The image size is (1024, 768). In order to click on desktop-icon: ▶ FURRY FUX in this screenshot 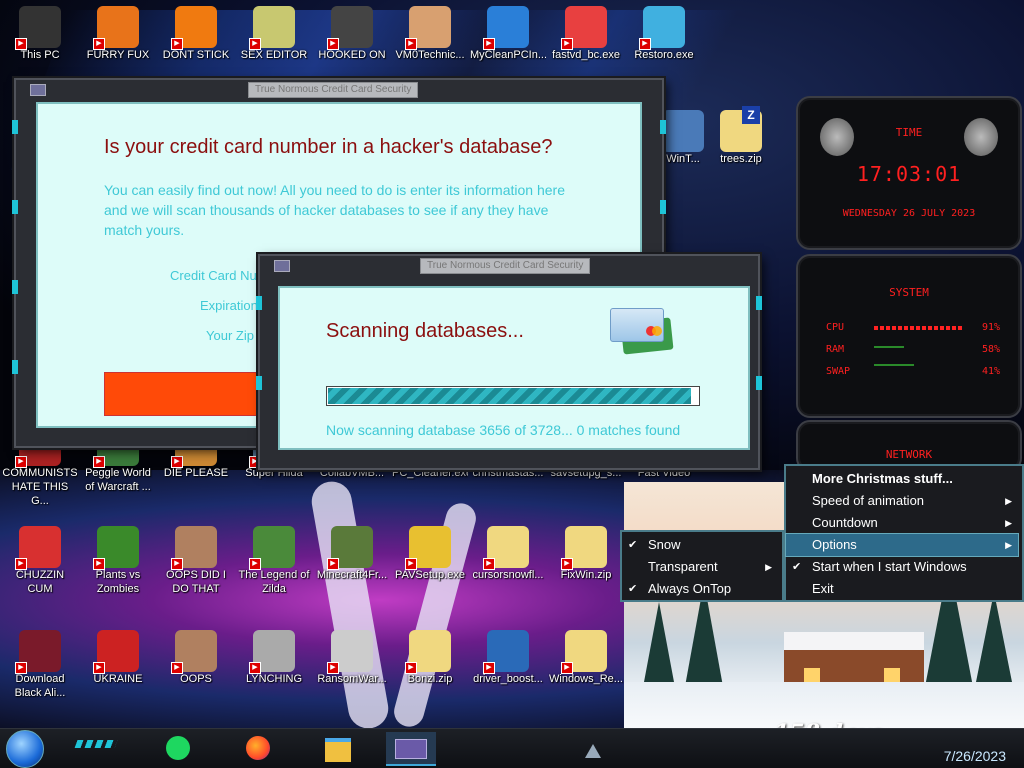, I will do `click(118, 34)`.